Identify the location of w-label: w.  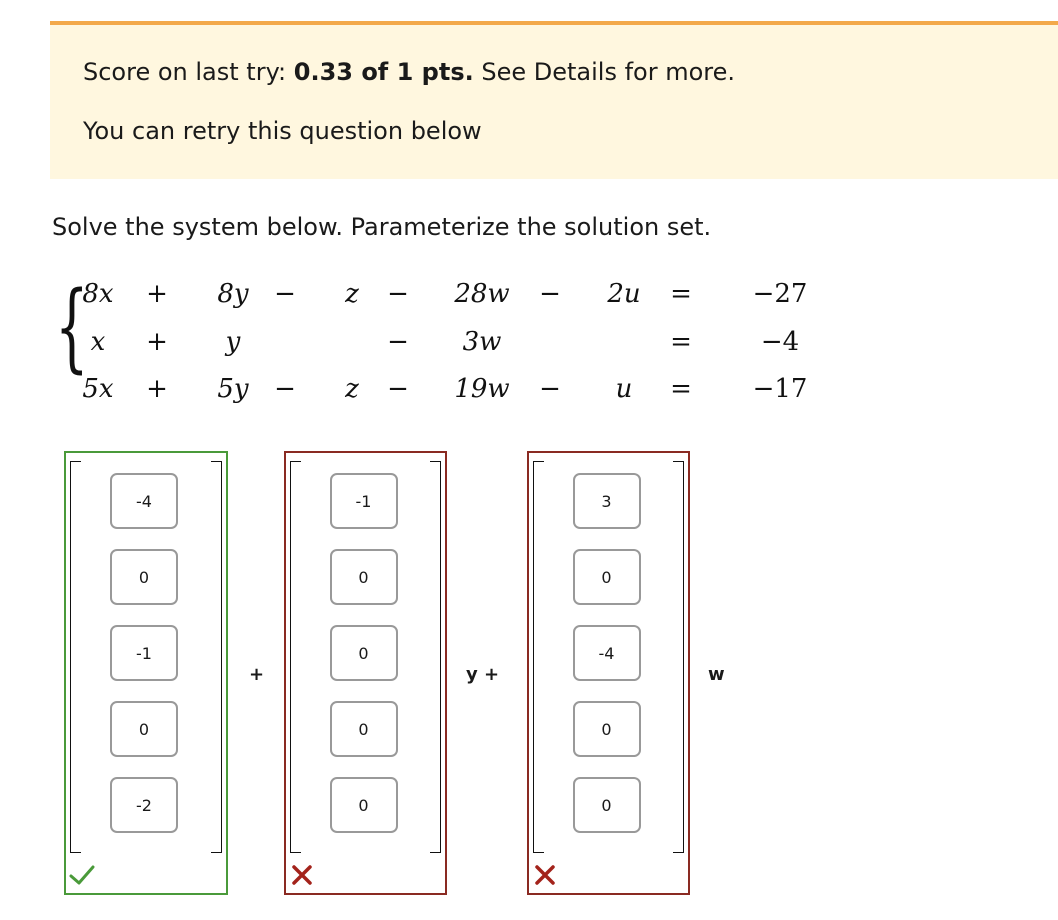
(716, 674).